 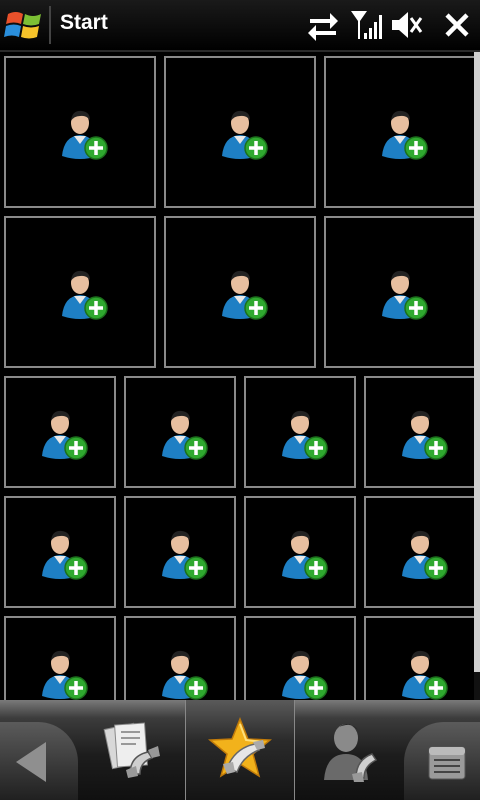 What do you see at coordinates (351, 753) in the screenshot?
I see `contact-phone-icon` at bounding box center [351, 753].